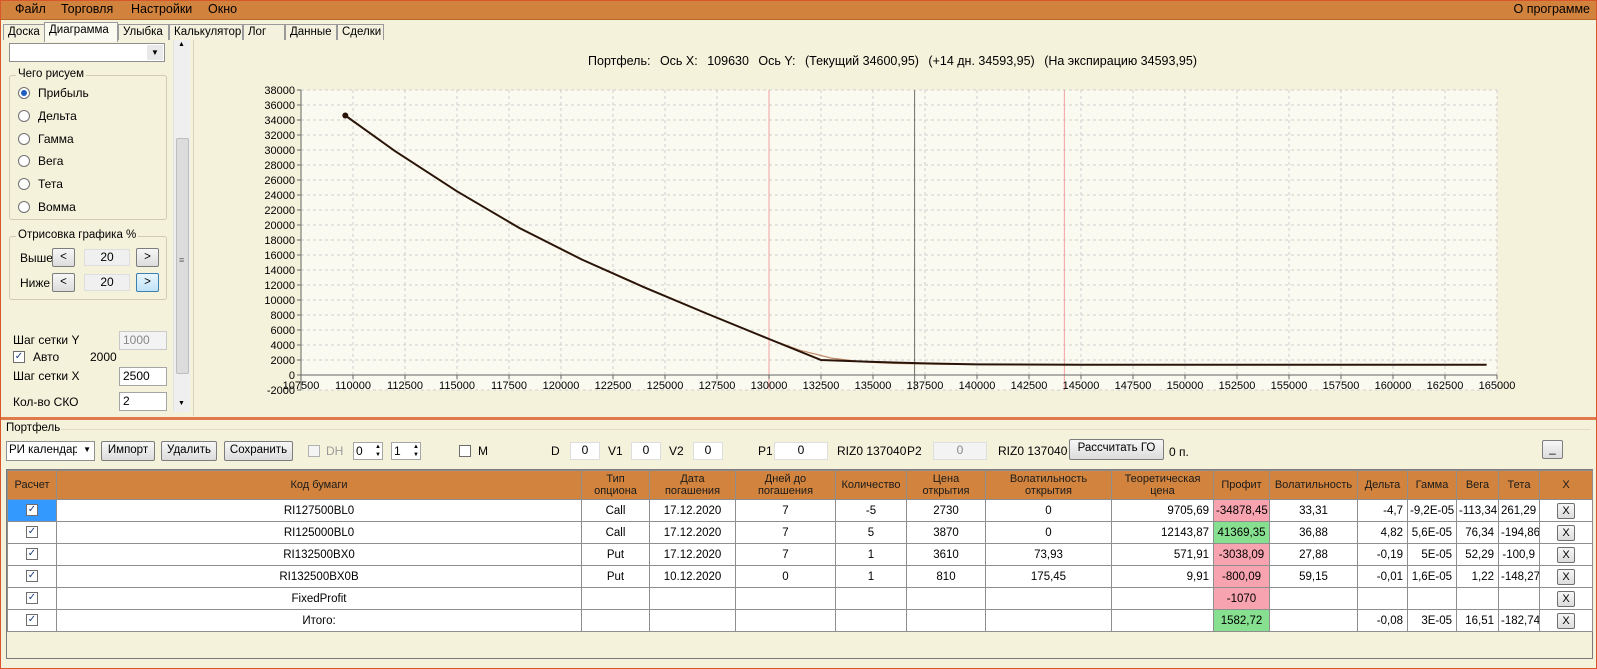  What do you see at coordinates (81, 32) in the screenshot?
I see `tab-diagram: Диаграмма` at bounding box center [81, 32].